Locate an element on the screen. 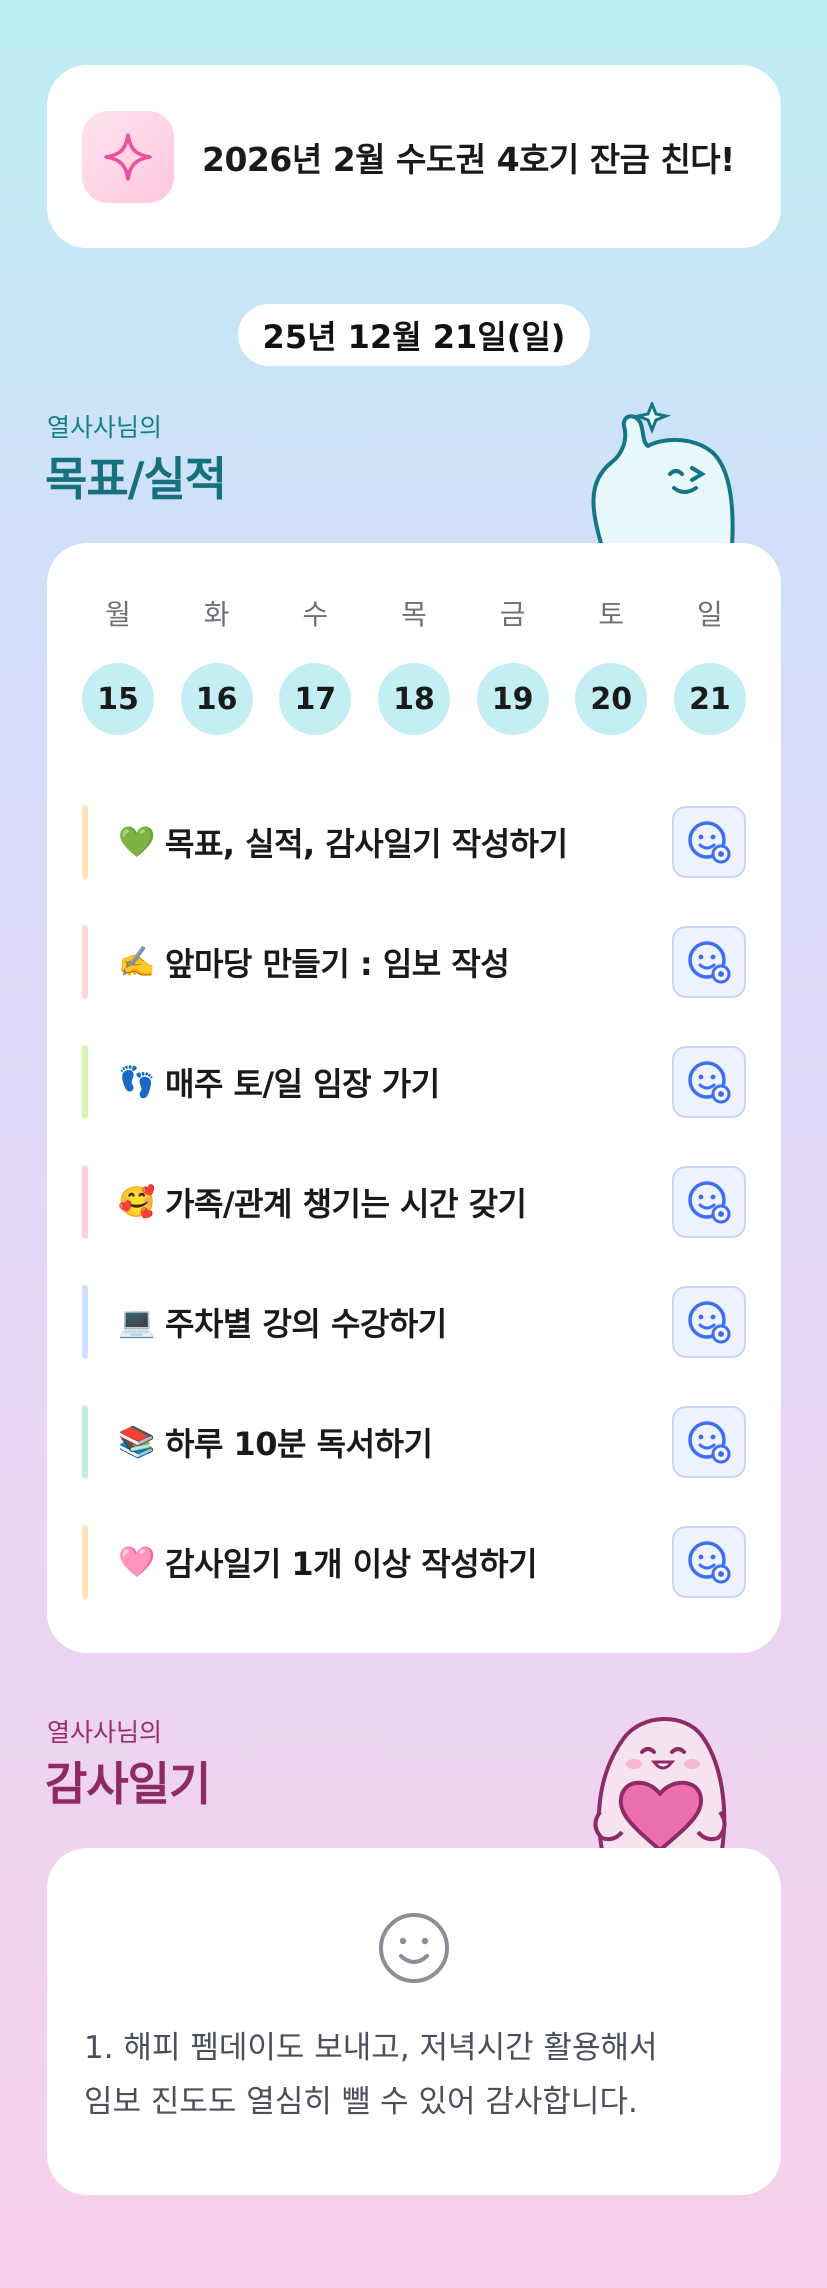  week-day-labels: 월 화 수 목 금 토 일 is located at coordinates (414, 613).